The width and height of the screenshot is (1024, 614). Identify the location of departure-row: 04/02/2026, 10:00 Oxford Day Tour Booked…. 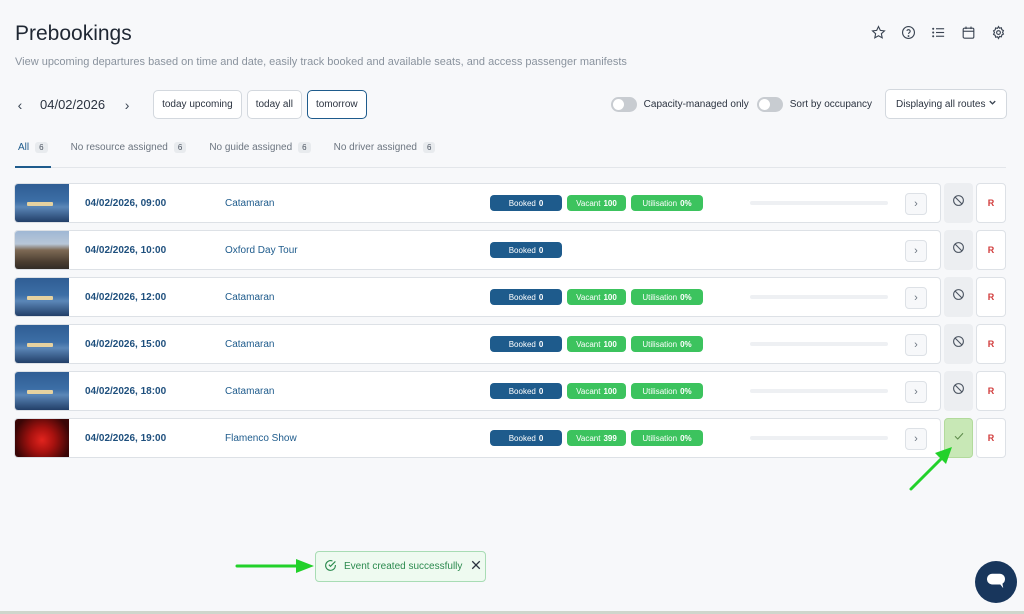
(510, 250).